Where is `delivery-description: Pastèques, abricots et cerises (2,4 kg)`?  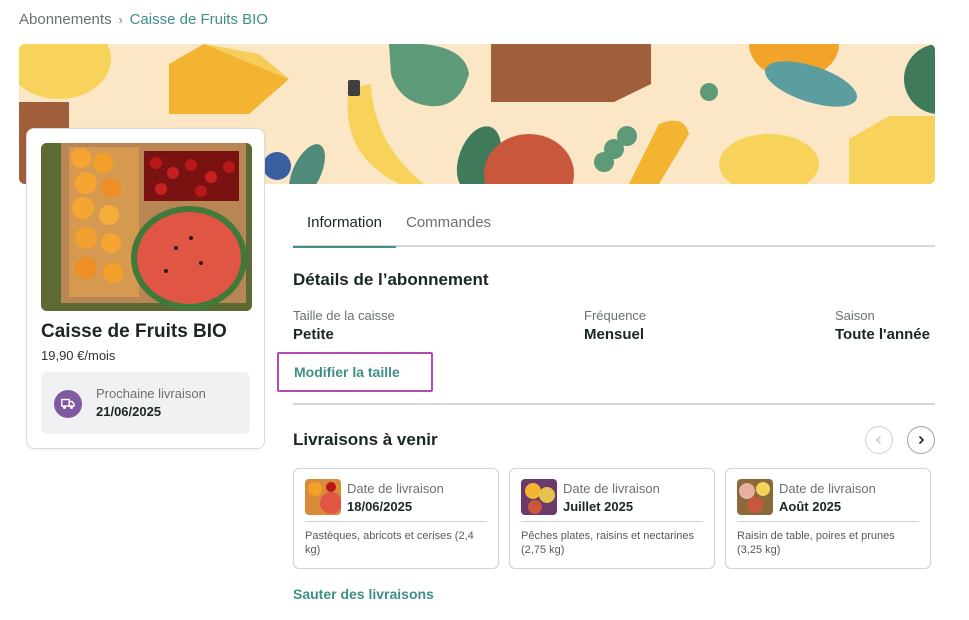
delivery-description: Pastèques, abricots et cerises (2,4 kg) is located at coordinates (389, 543).